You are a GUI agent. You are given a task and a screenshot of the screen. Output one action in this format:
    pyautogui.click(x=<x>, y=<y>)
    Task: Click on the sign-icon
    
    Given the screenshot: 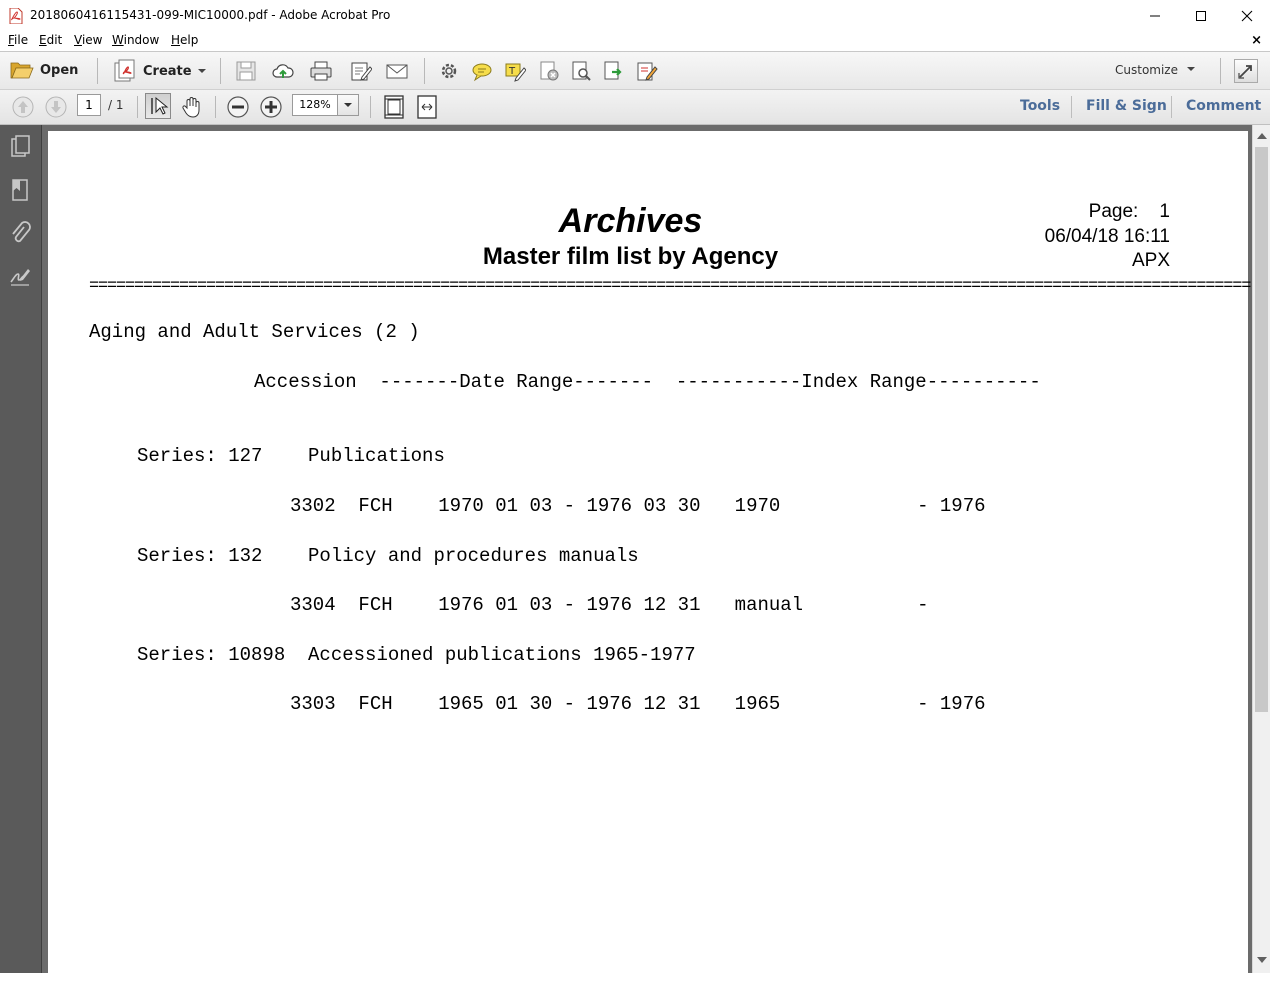 What is the action you would take?
    pyautogui.click(x=647, y=71)
    